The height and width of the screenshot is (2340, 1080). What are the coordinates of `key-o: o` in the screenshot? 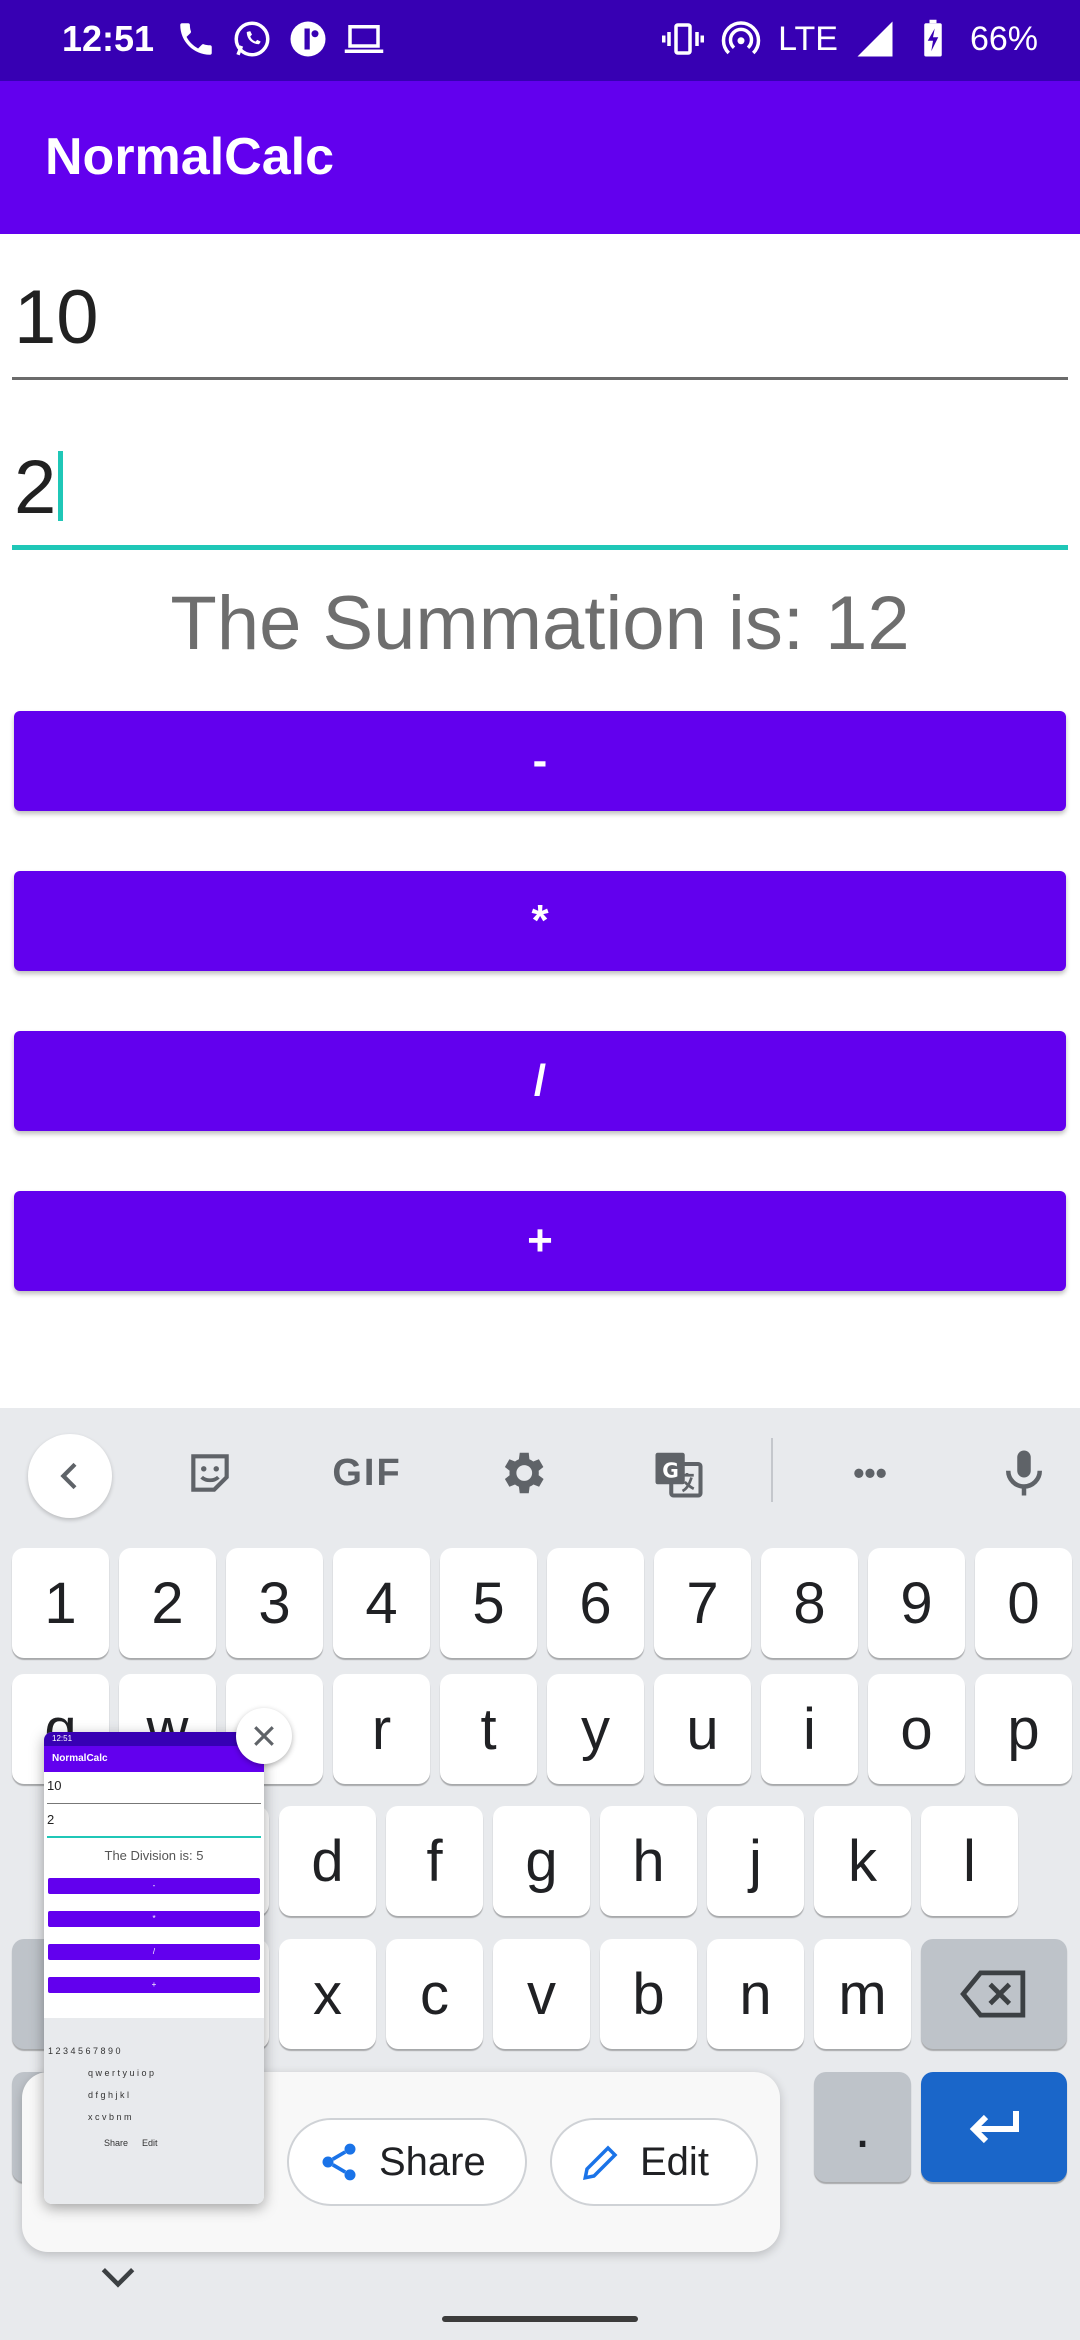 It's located at (916, 1729).